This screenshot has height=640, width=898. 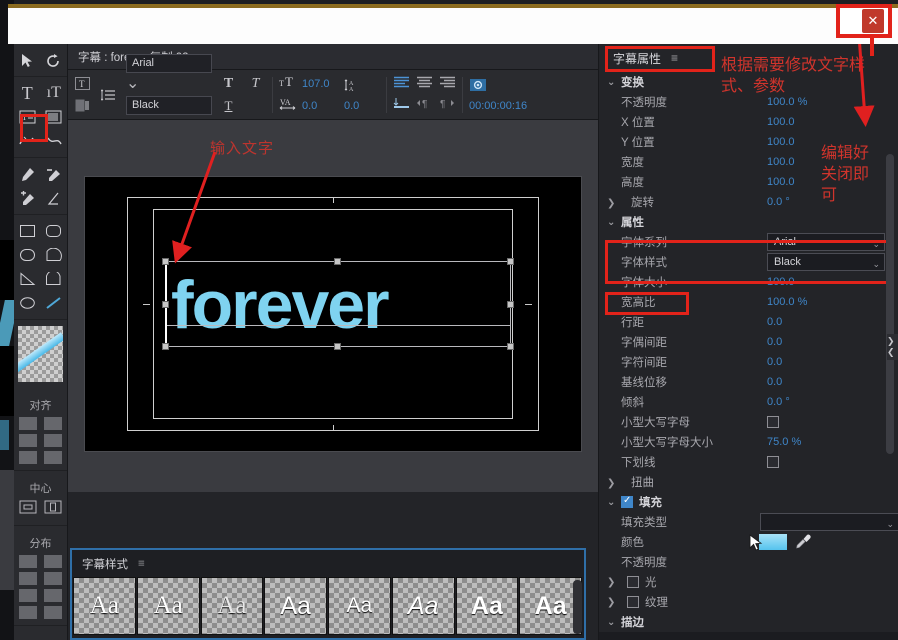 I want to click on property-row-rotation: ❯ 旋转 0.0 °, so click(x=748, y=202).